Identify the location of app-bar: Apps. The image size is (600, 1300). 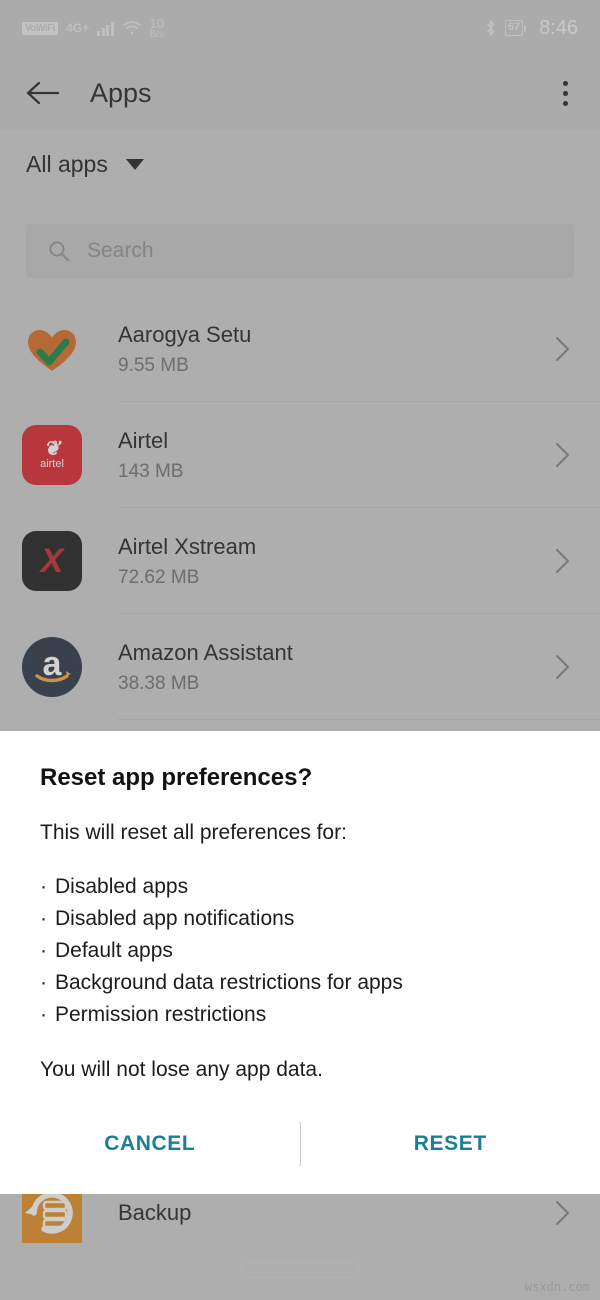
(300, 93).